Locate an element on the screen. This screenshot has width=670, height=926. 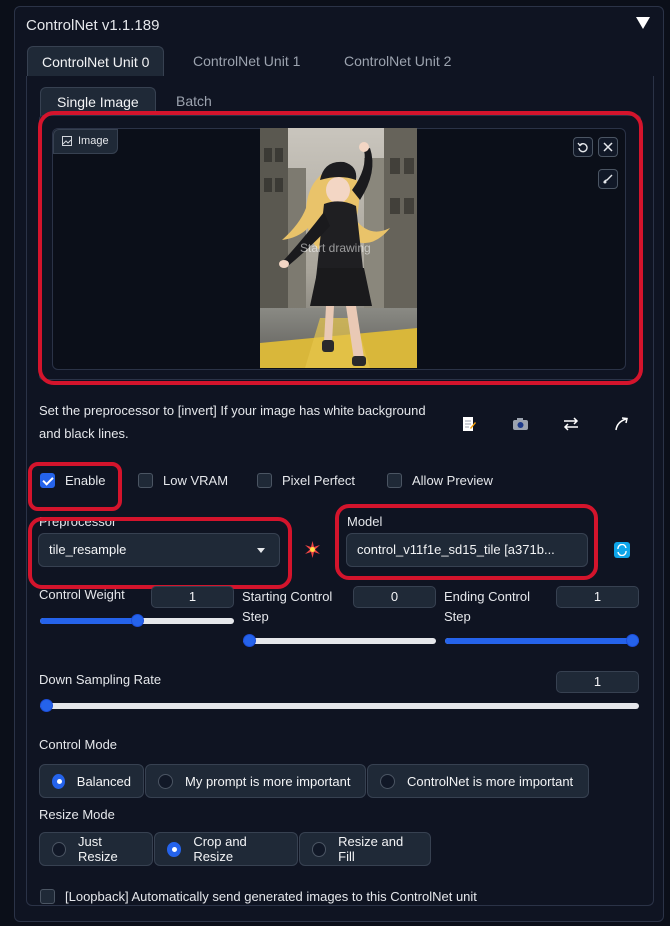
down-sampling-label: Down Sampling Rate is located at coordinates (100, 679).